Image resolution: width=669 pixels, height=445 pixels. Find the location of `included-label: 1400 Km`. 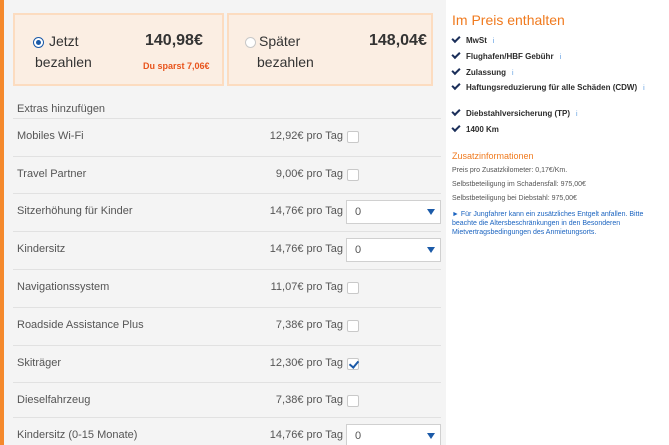

included-label: 1400 Km is located at coordinates (482, 129).